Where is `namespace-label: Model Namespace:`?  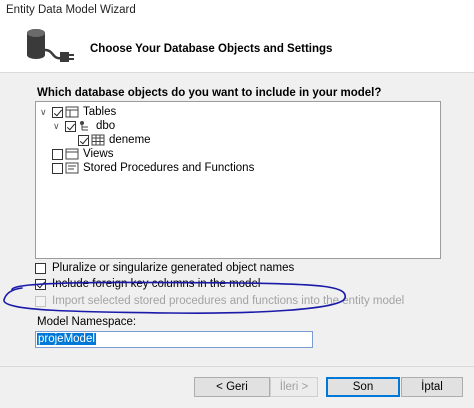
namespace-label: Model Namespace: is located at coordinates (87, 322).